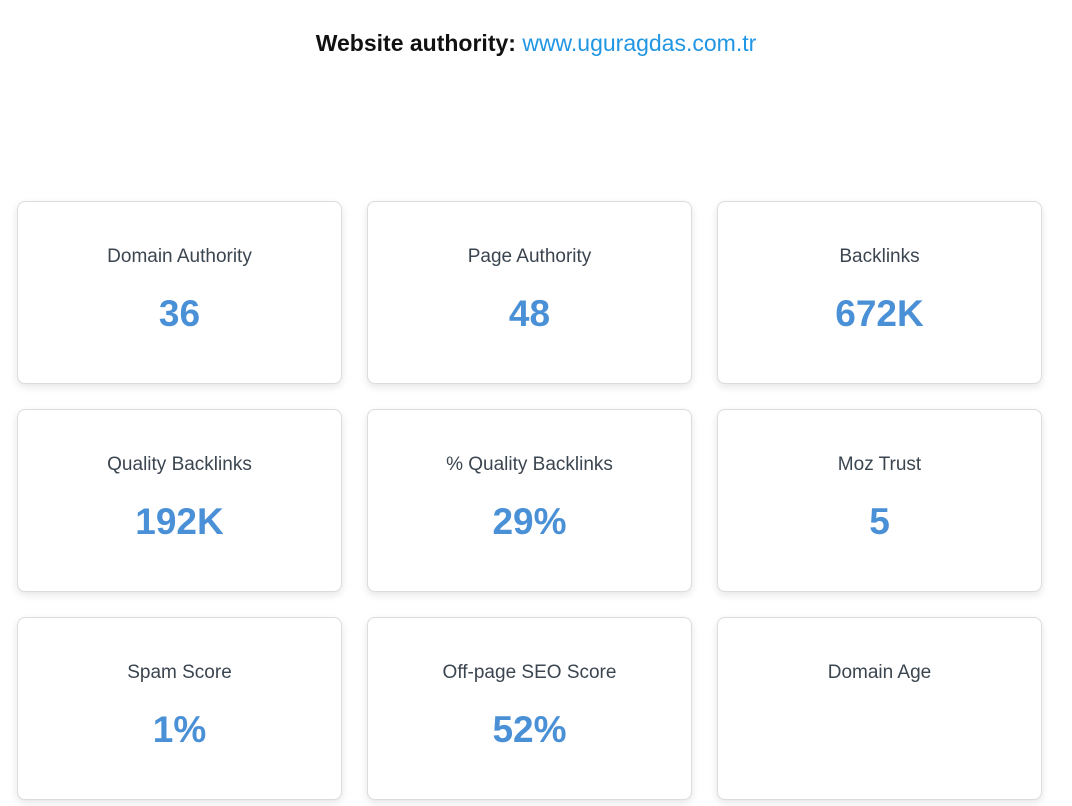  I want to click on header-label: Website authority:, so click(415, 43).